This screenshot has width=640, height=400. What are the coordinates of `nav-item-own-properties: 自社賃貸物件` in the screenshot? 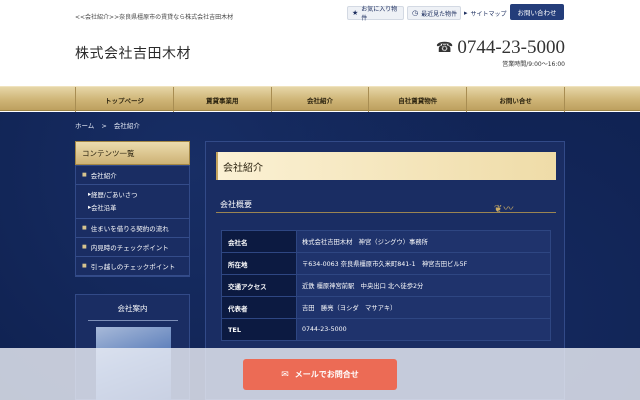 It's located at (417, 99).